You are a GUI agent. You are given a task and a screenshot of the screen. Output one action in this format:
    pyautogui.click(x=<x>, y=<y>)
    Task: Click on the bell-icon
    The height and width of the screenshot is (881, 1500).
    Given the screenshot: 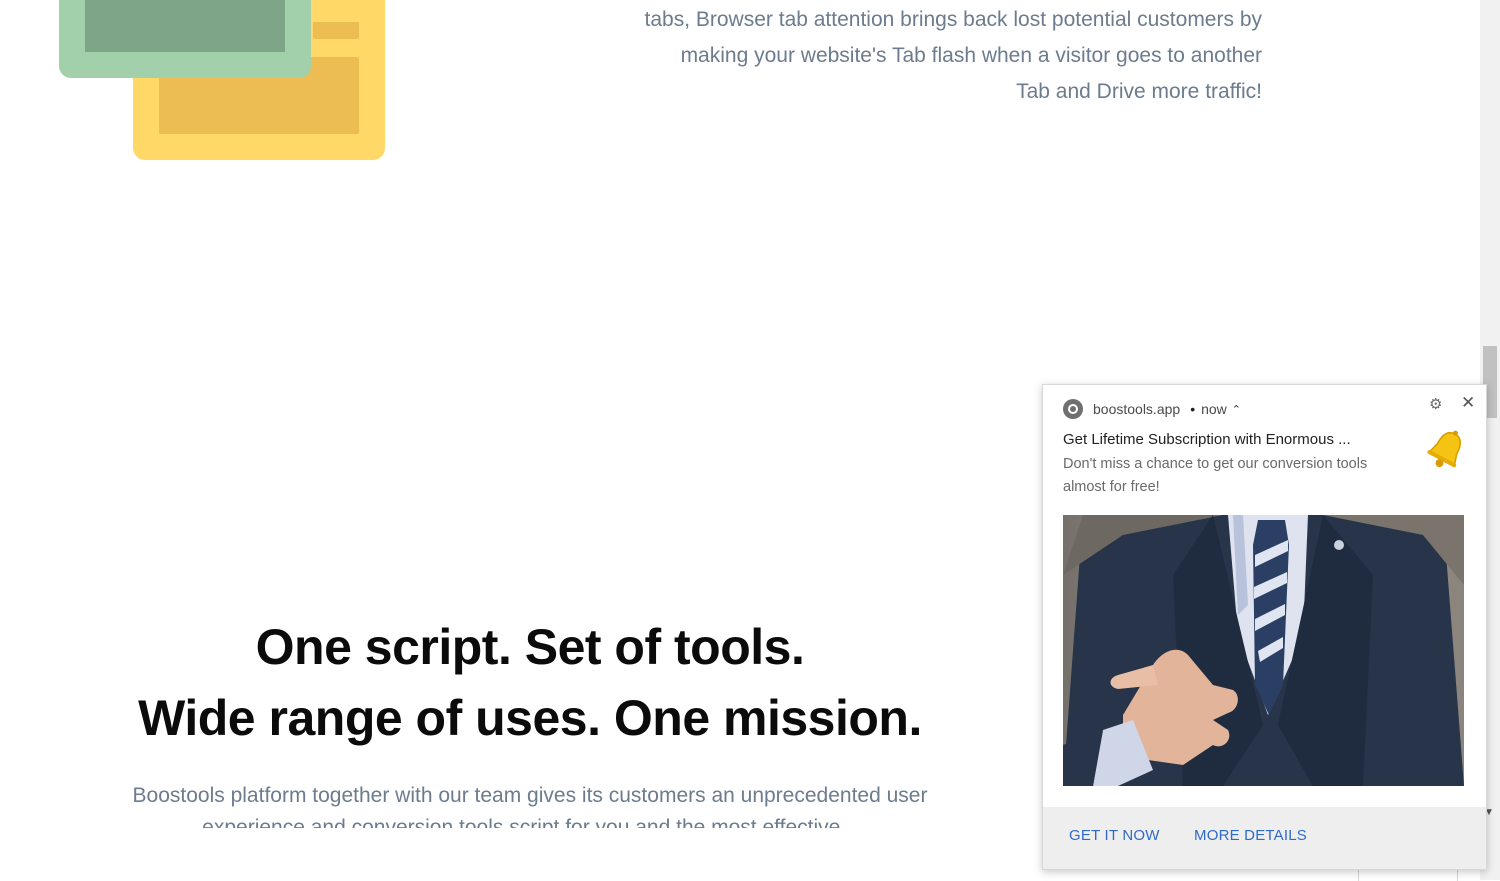 What is the action you would take?
    pyautogui.click(x=1444, y=449)
    